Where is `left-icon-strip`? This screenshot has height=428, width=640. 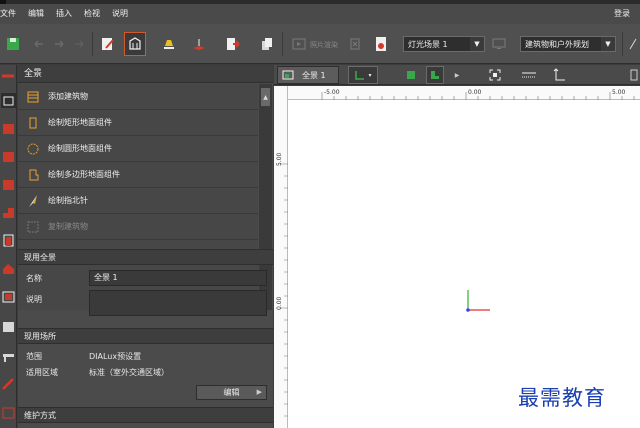
left-icon-strip is located at coordinates (8, 246).